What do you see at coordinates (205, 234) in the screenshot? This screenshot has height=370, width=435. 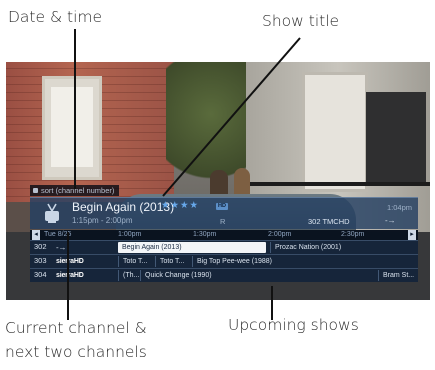 I see `time-slot-2: 1:30pm` at bounding box center [205, 234].